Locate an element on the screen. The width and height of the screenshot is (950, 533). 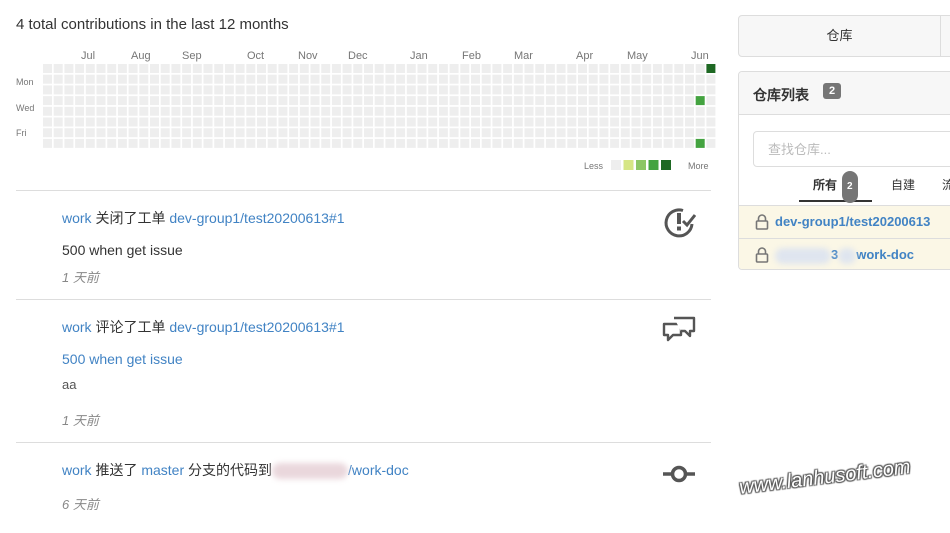
repo-link: /work-doc is located at coordinates (378, 470).